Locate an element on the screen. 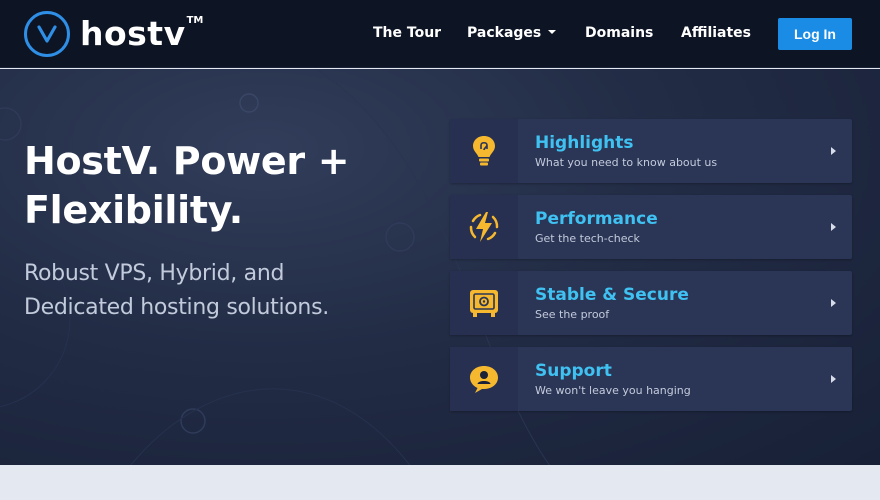  feature-body: Support We won't leave you hanging is located at coordinates (685, 379).